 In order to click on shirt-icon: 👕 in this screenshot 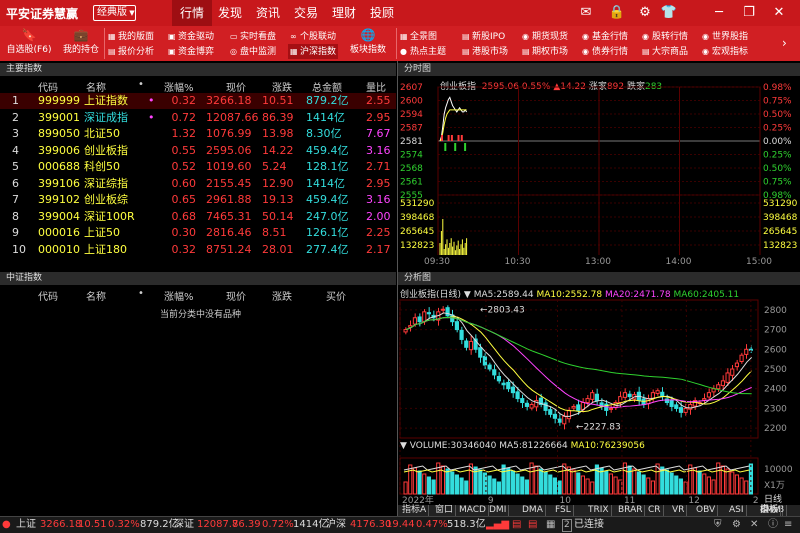, I will do `click(669, 13)`.